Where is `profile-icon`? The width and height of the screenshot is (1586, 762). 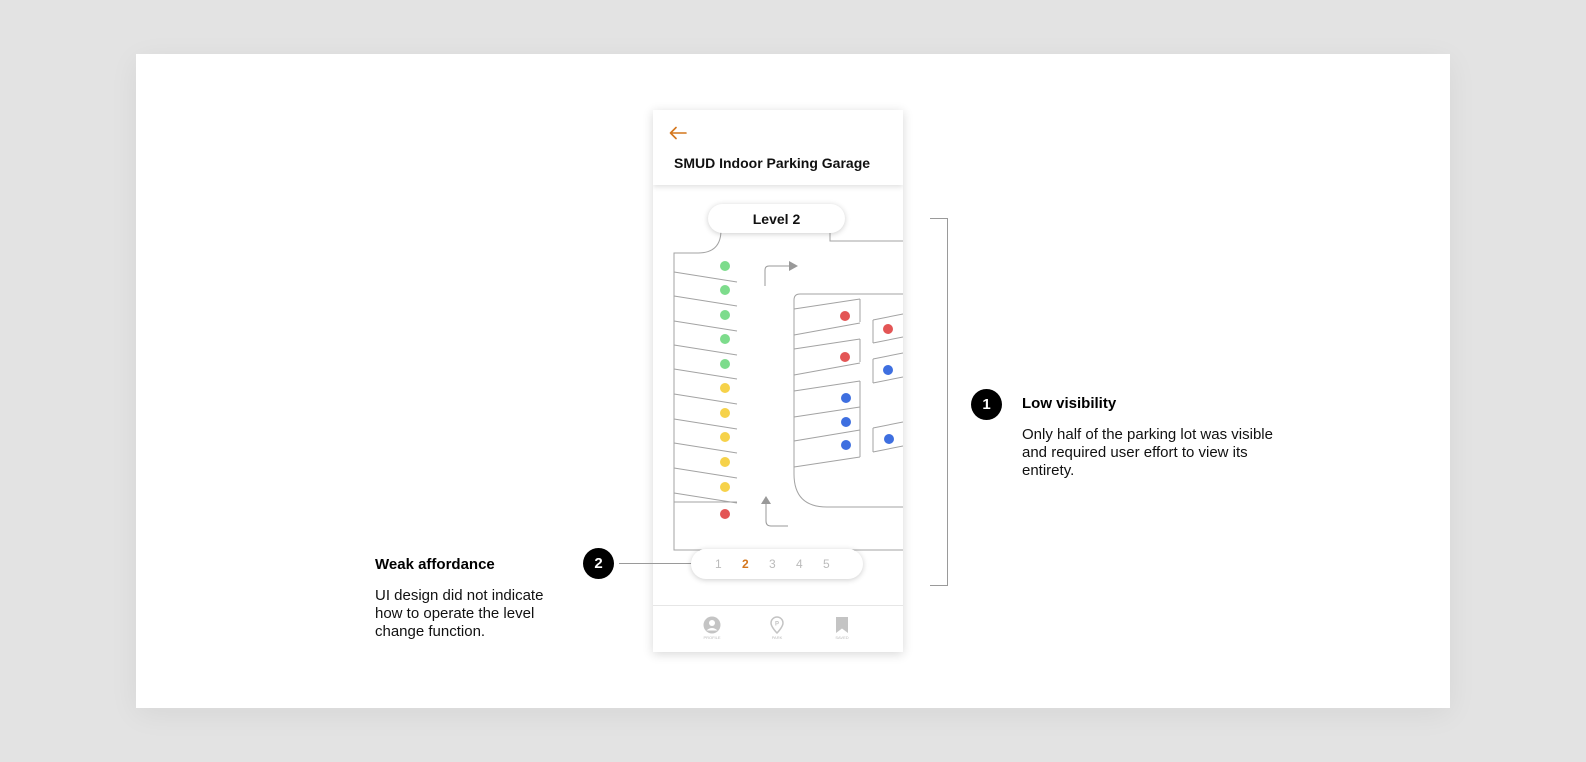
profile-icon is located at coordinates (712, 625).